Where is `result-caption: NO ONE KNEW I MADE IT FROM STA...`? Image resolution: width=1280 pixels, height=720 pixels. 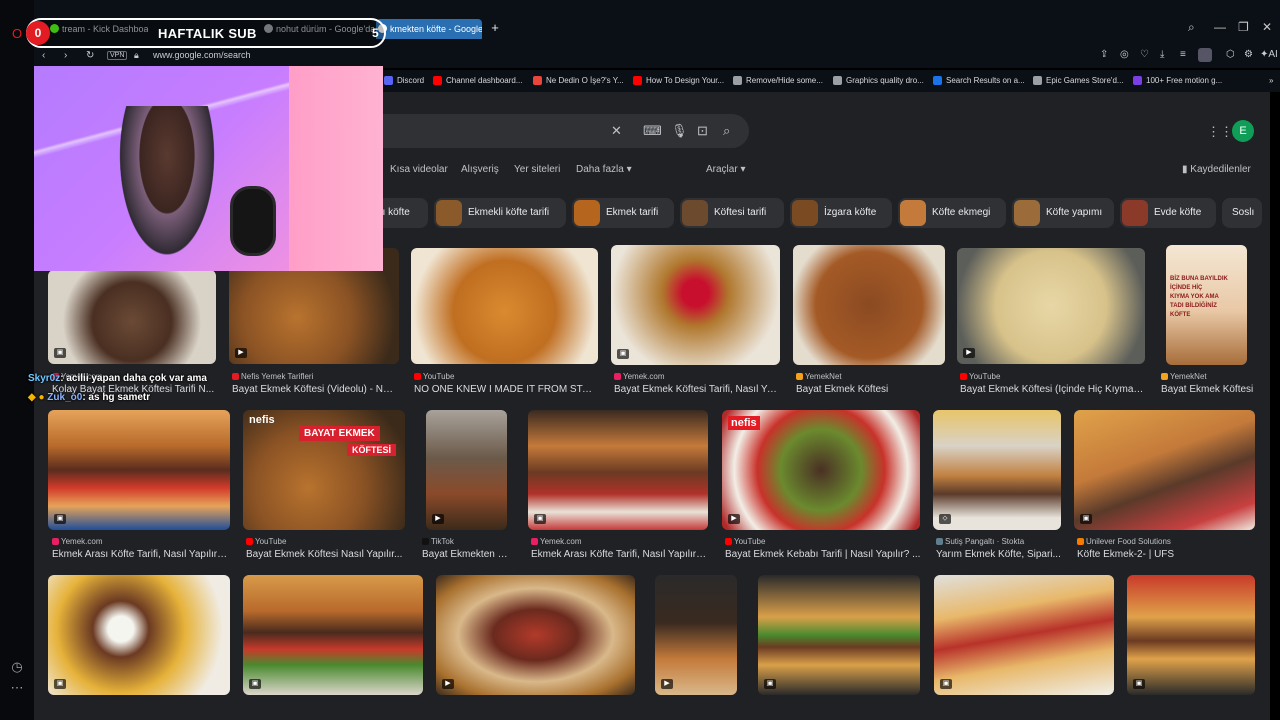
result-caption: NO ONE KNEW I MADE IT FROM STA... is located at coordinates (504, 389).